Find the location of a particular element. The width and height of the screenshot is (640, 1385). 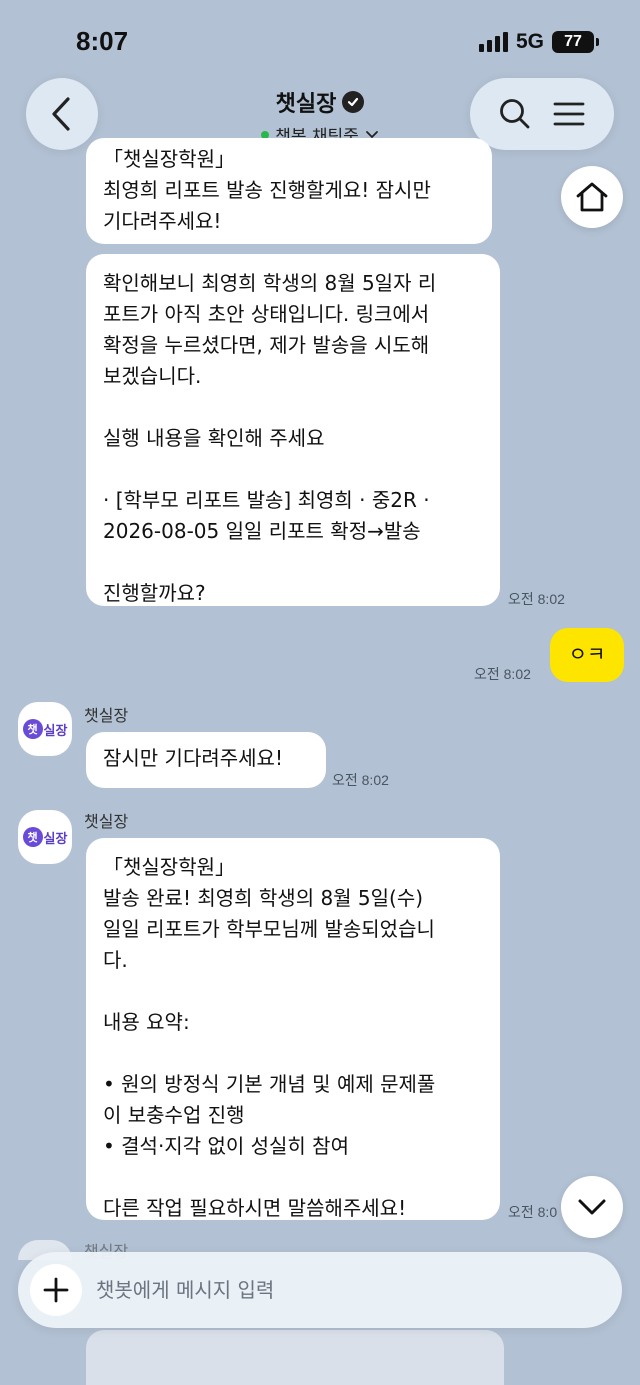

home-icon is located at coordinates (592, 197).